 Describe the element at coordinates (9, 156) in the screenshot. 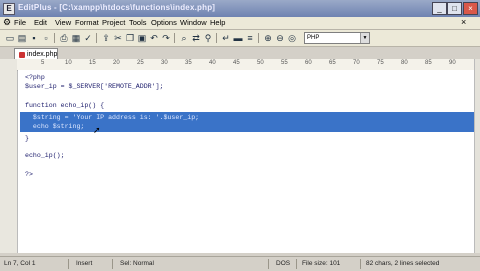

I see `line-gutter` at that location.